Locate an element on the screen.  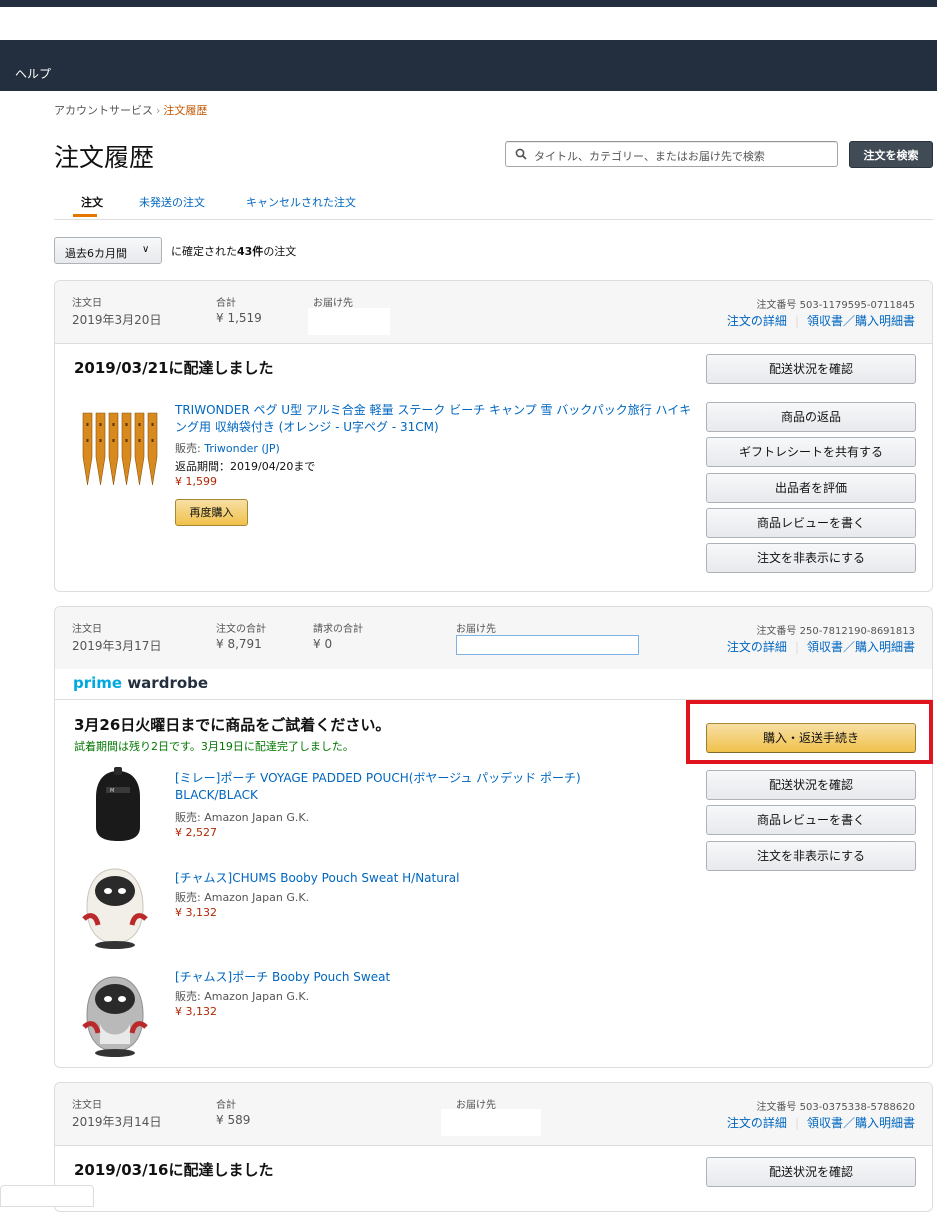
order-date: 2019年3月14日 is located at coordinates (117, 1122).